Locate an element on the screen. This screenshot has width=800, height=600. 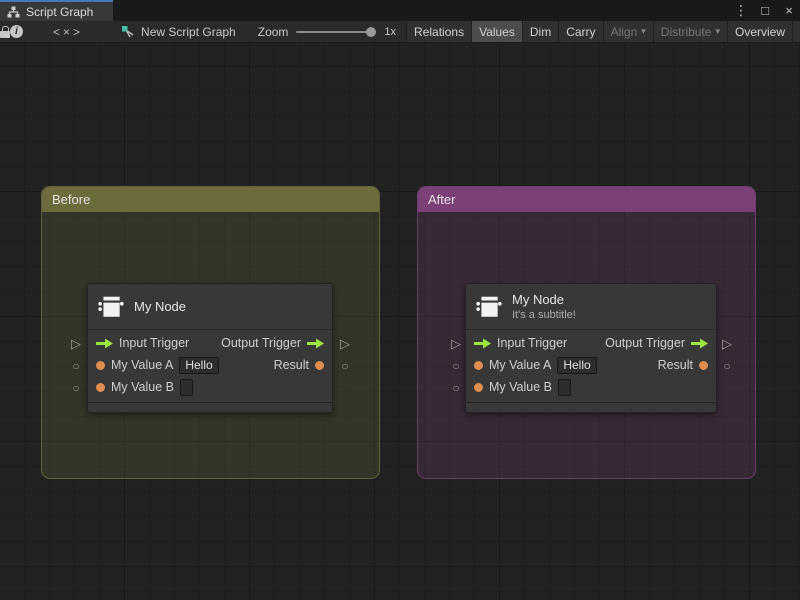
tab-title: Script Graph is located at coordinates (60, 11).